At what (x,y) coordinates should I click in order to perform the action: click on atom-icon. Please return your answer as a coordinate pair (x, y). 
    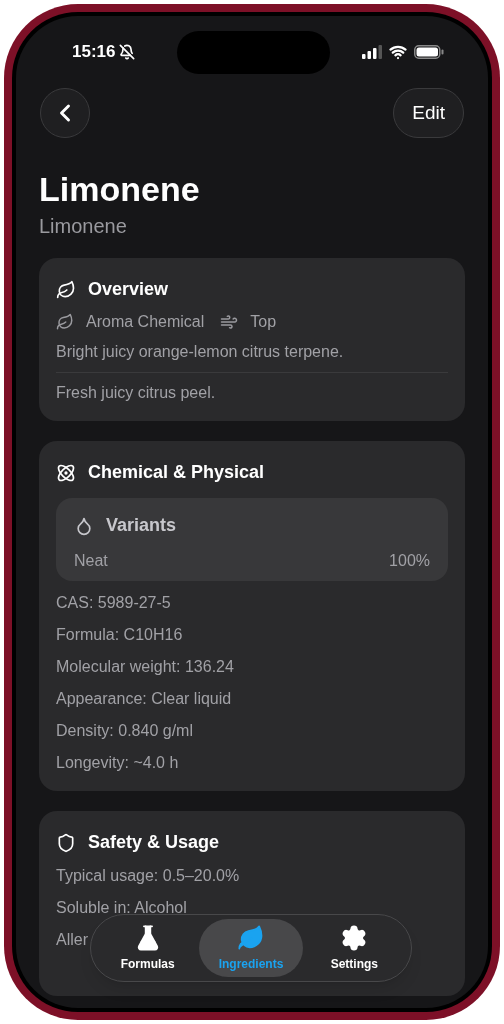
    Looking at the image, I should click on (66, 472).